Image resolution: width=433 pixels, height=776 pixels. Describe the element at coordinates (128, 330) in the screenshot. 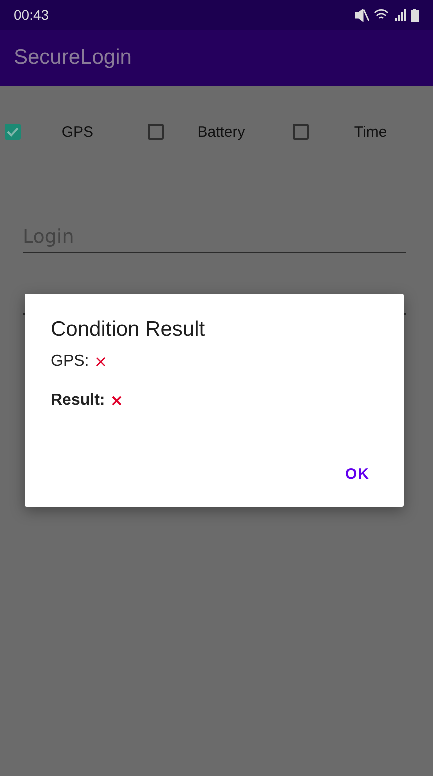

I see `dialog-title: Condition Result` at that location.